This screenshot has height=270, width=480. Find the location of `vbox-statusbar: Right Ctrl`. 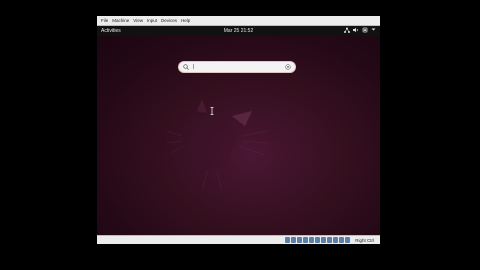

vbox-statusbar: Right Ctrl is located at coordinates (238, 239).